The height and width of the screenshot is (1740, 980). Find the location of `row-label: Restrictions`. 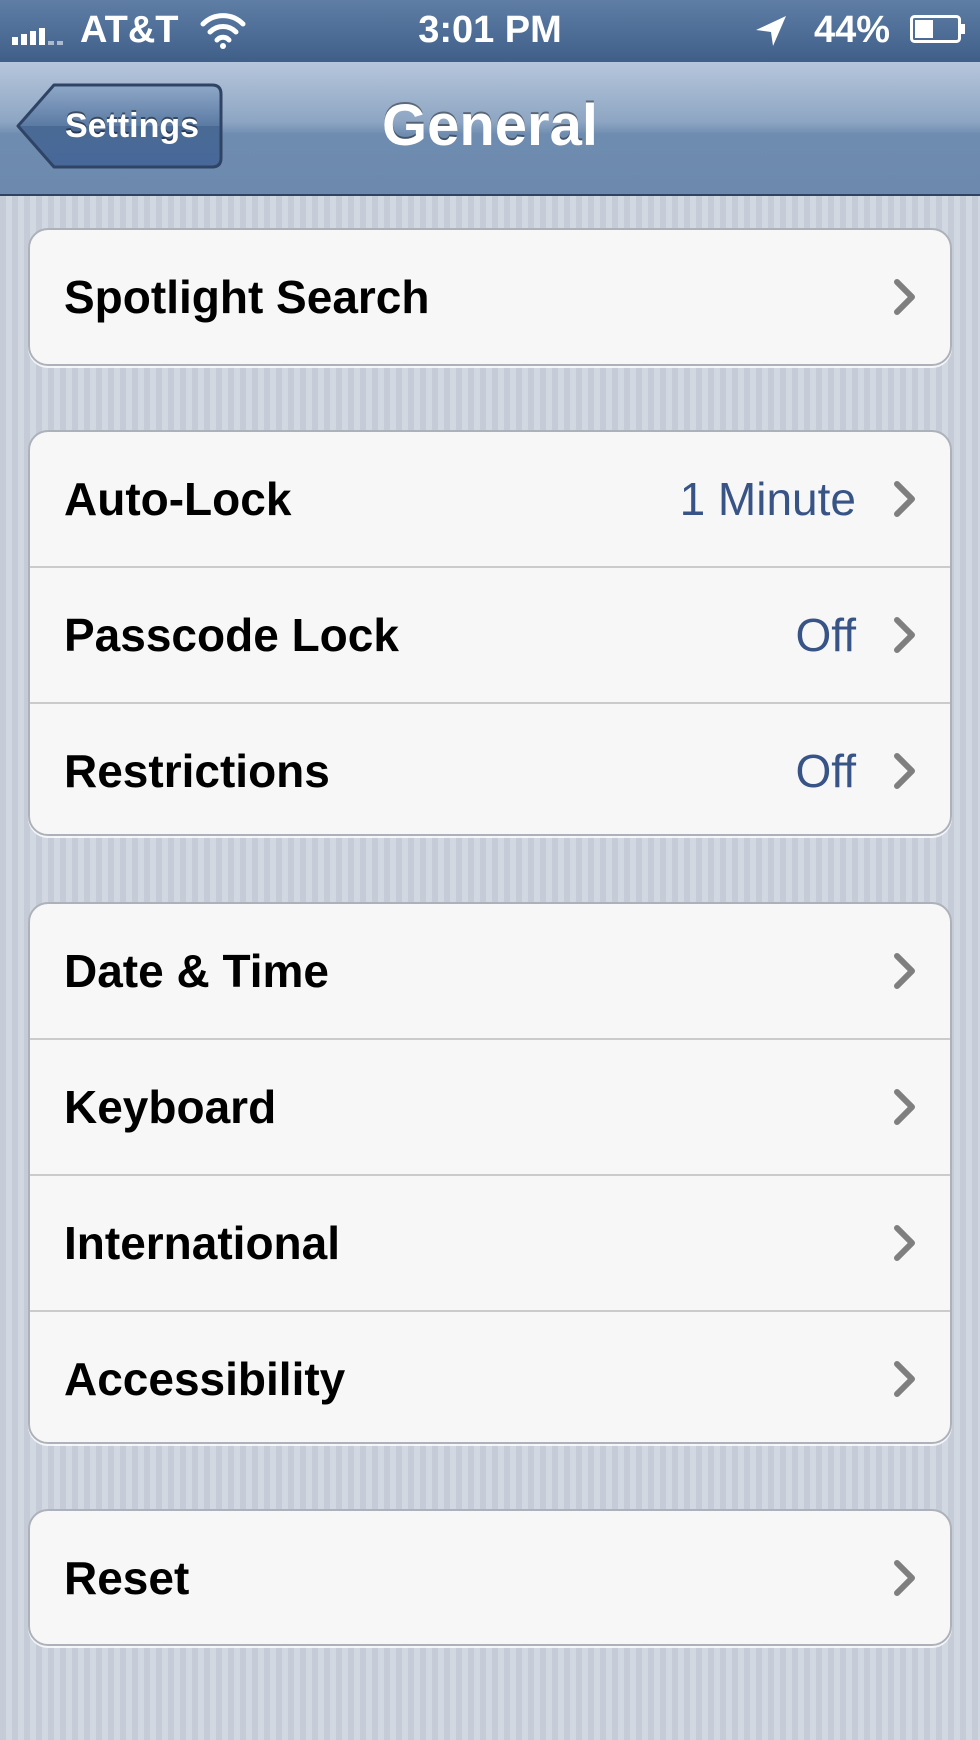

row-label: Restrictions is located at coordinates (197, 771).